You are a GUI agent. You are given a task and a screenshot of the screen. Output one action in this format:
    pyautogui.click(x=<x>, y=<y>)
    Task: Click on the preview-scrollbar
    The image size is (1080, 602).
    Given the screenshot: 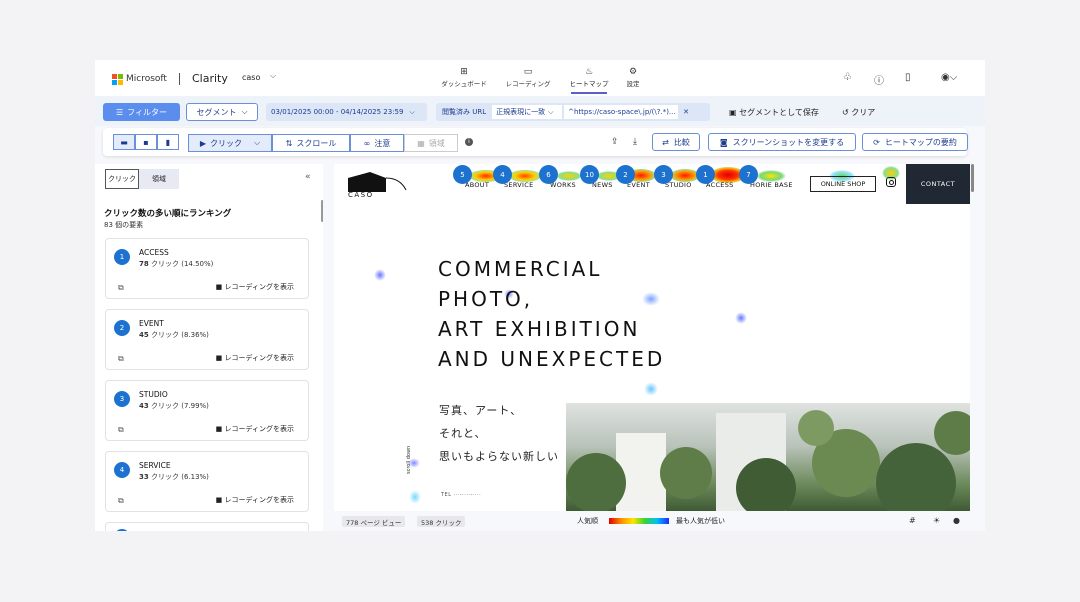 What is the action you would take?
    pyautogui.click(x=972, y=178)
    